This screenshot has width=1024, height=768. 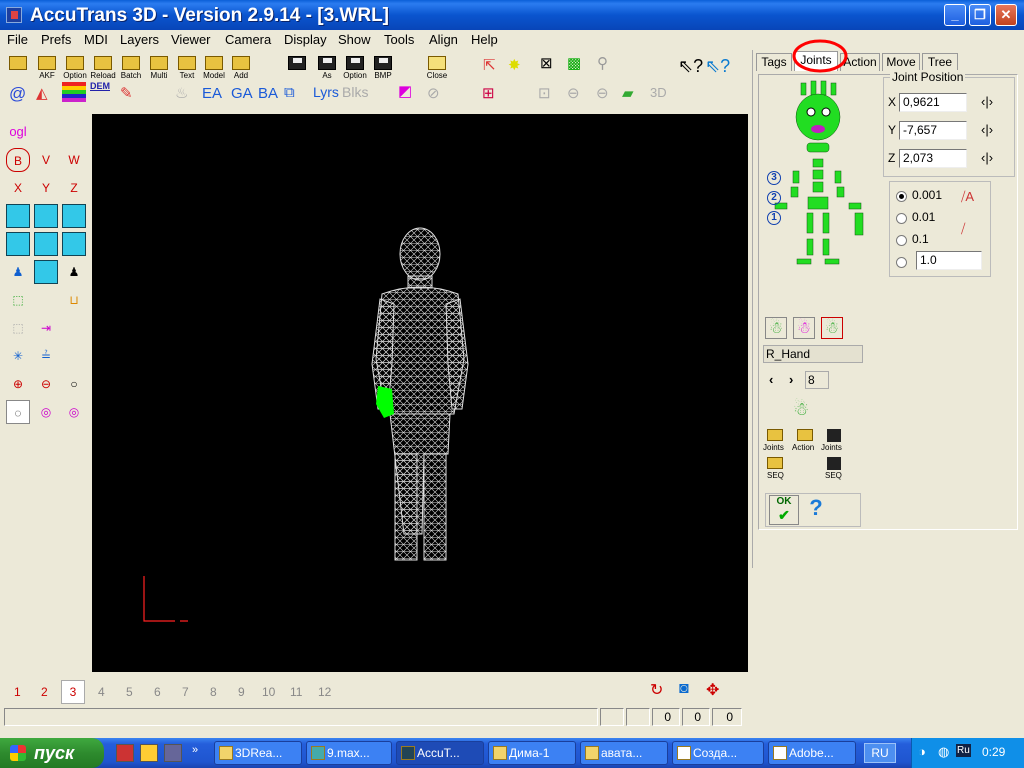 I want to click on close-button: ✕, so click(x=1006, y=15).